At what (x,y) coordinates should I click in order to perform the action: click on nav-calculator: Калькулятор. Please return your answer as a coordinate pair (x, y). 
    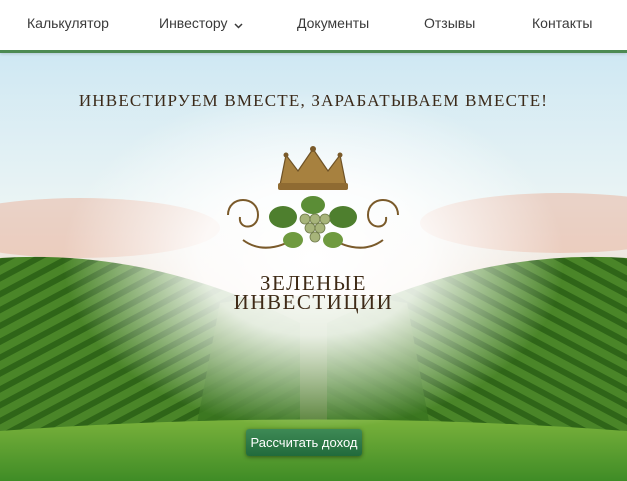
    Looking at the image, I should click on (68, 23).